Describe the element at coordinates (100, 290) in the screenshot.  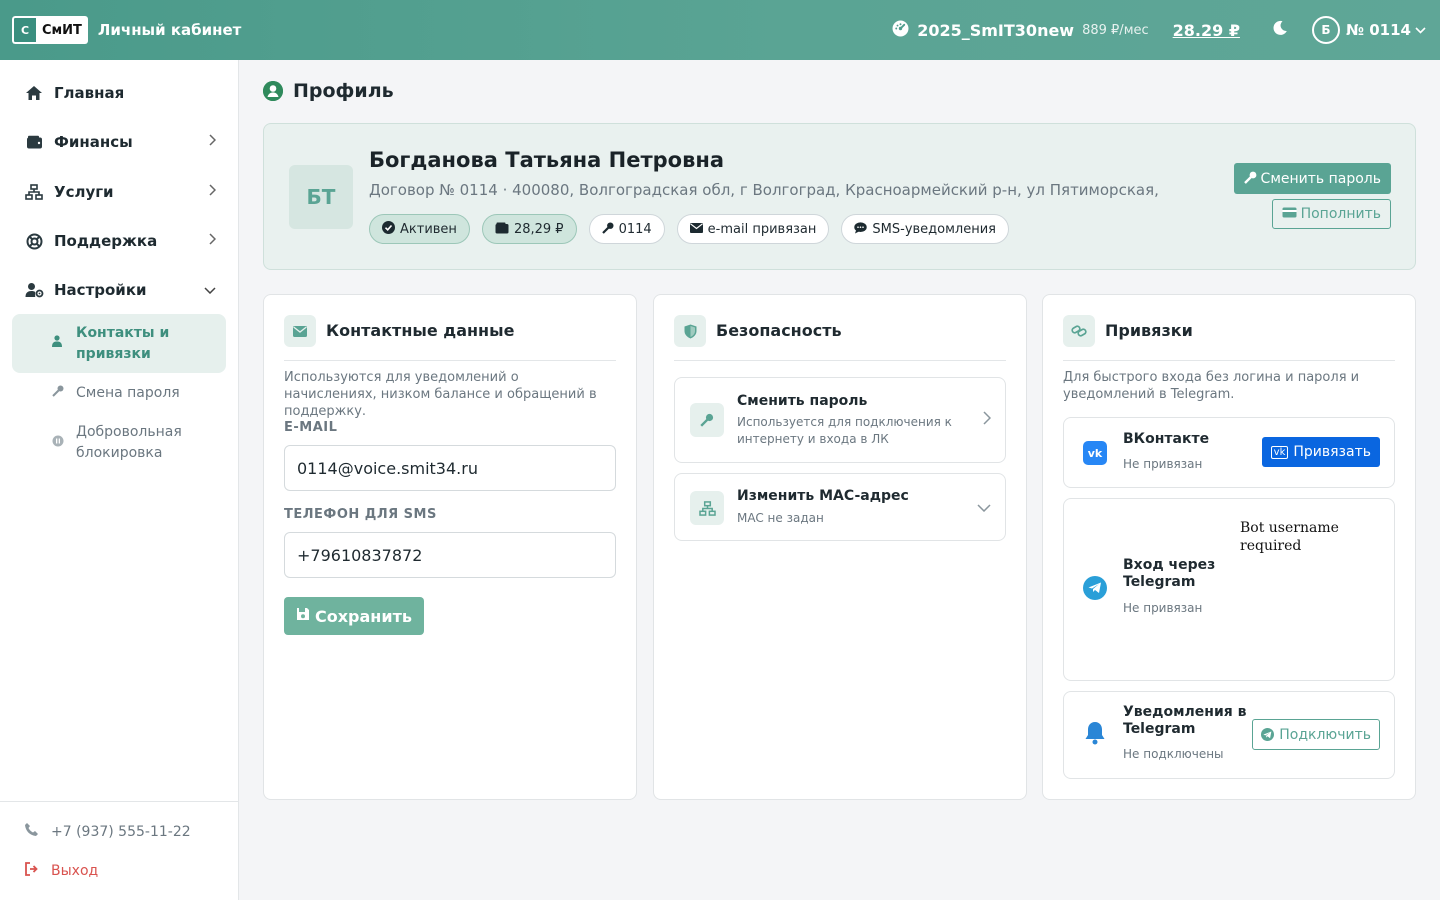
I see `sidebar-item-label: Настройки` at that location.